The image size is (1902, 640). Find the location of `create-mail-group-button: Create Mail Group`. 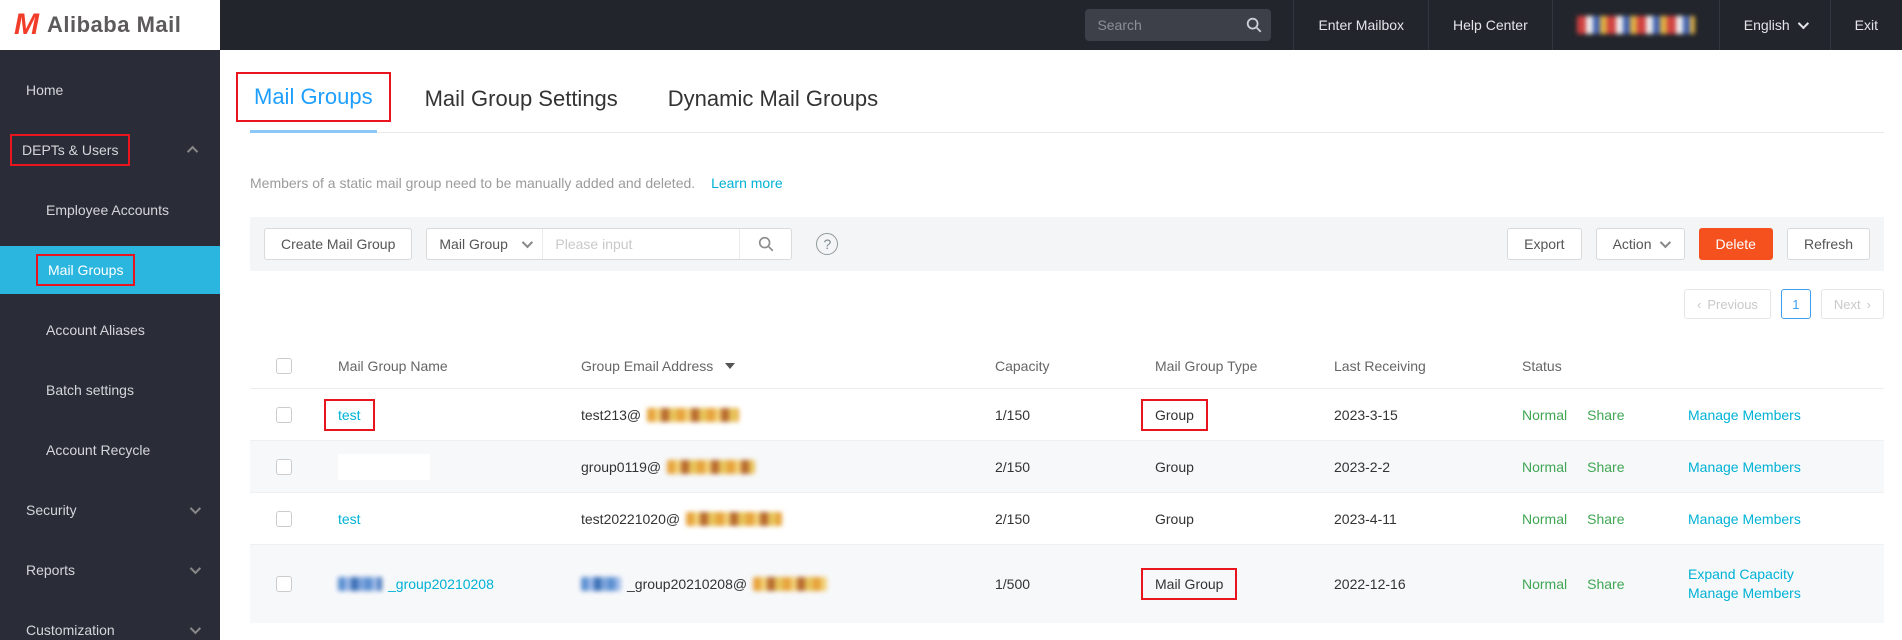

create-mail-group-button: Create Mail Group is located at coordinates (338, 244).